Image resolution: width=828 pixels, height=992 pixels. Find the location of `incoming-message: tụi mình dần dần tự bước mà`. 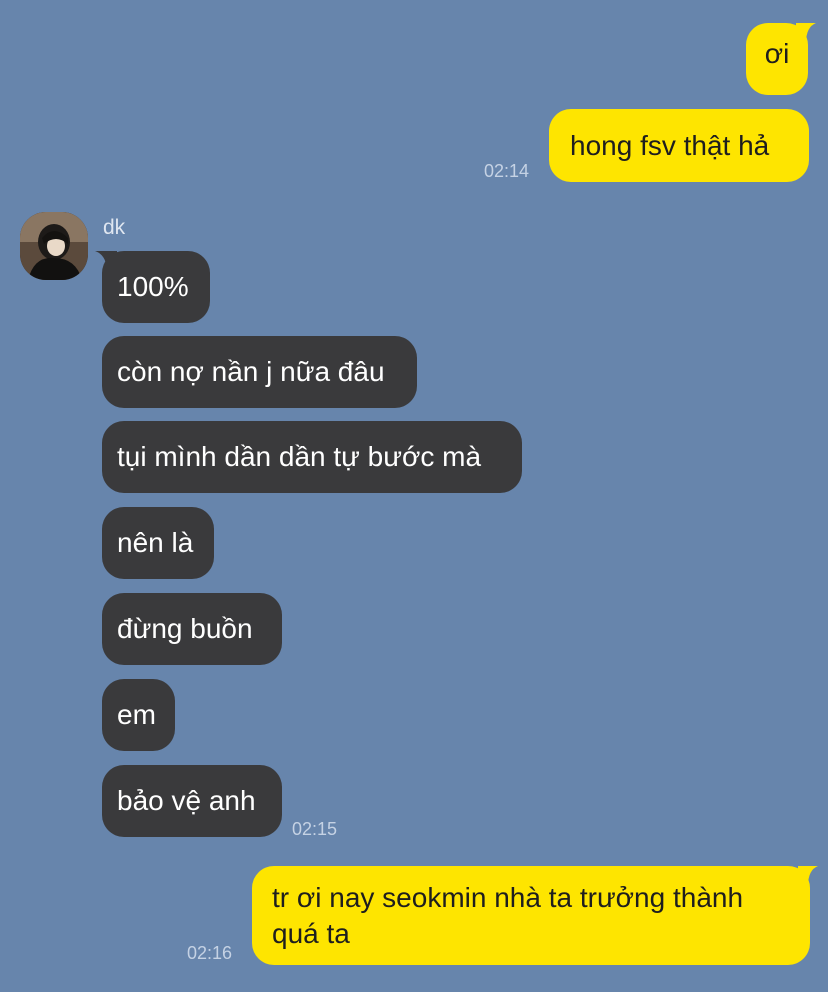

incoming-message: tụi mình dần dần tự bước mà is located at coordinates (312, 457).